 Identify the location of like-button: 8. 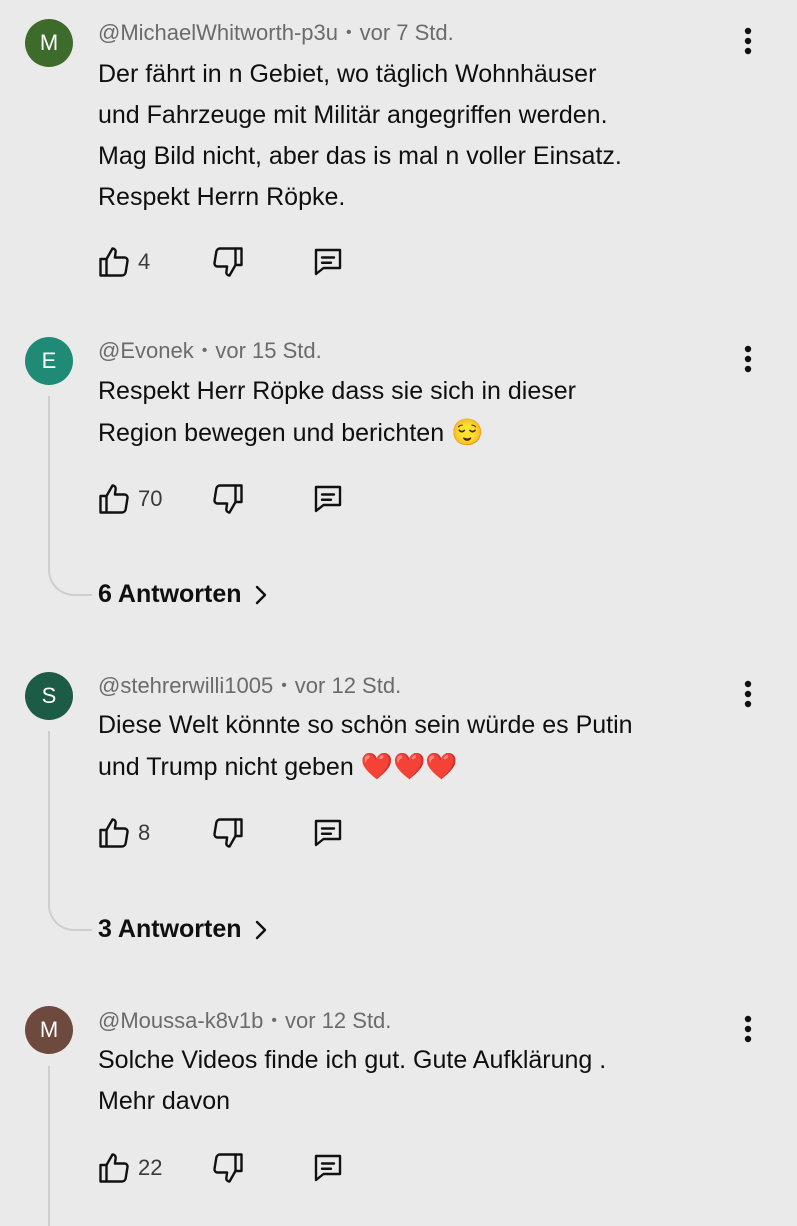
(123, 833).